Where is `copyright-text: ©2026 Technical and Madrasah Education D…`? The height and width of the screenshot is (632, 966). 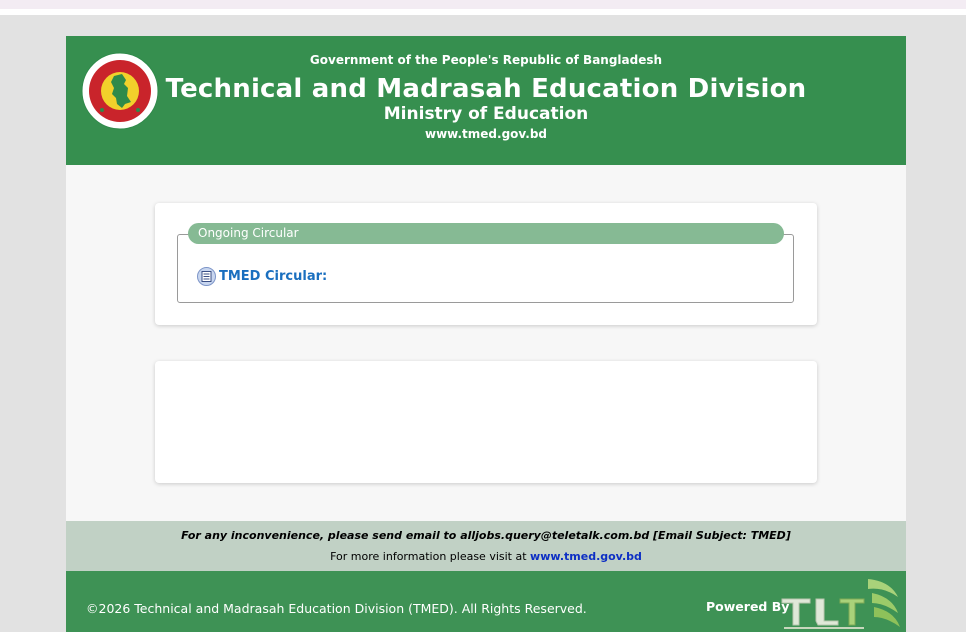 copyright-text: ©2026 Technical and Madrasah Education D… is located at coordinates (336, 608).